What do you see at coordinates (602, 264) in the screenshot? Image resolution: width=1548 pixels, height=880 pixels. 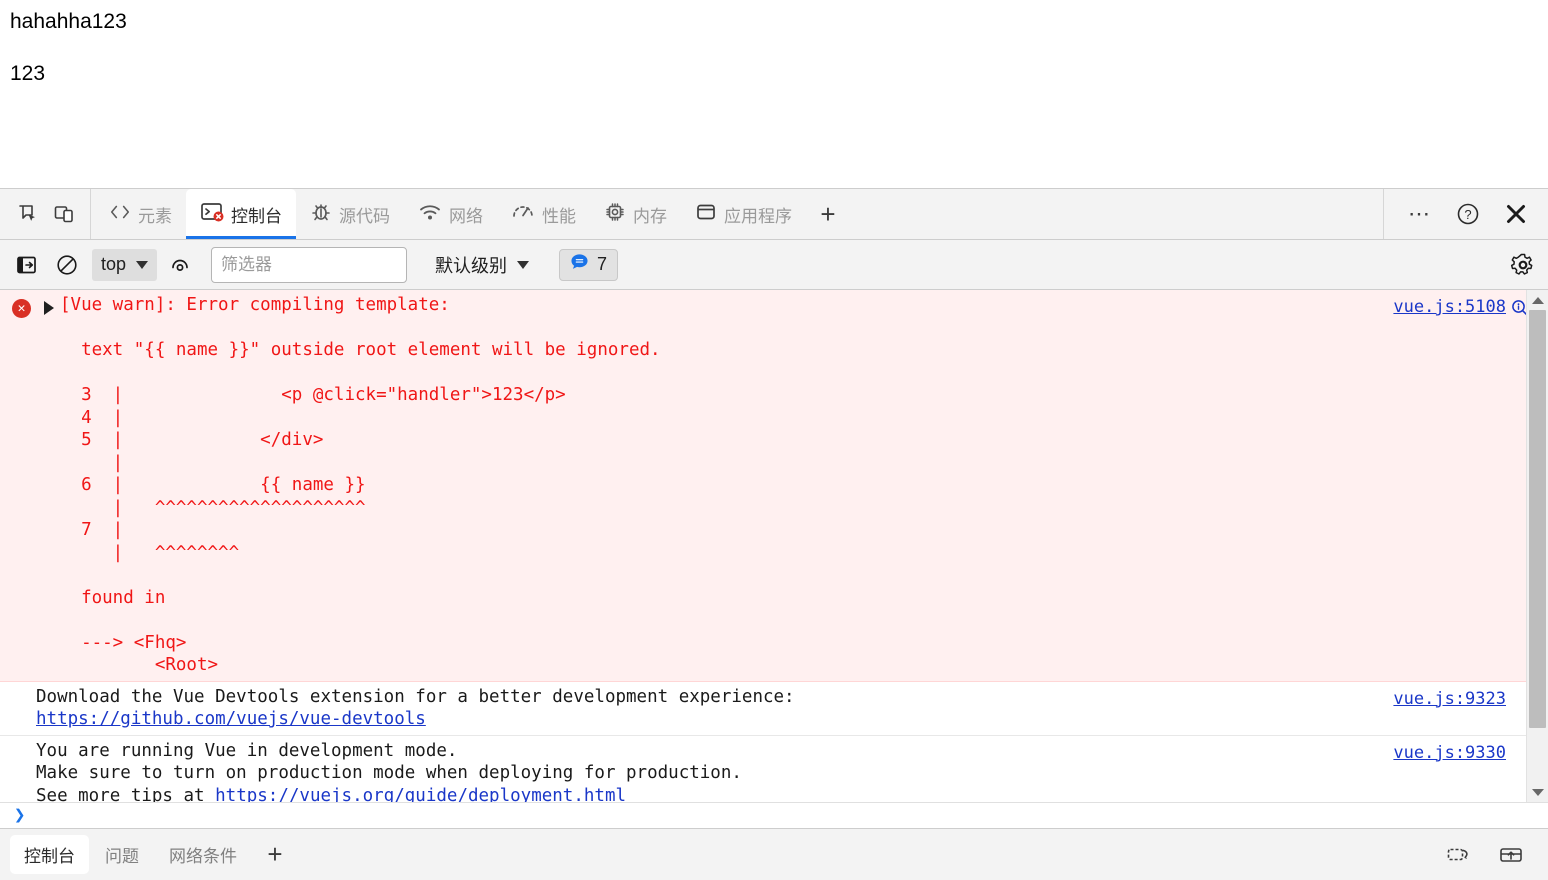 I see `message-count-value: 7` at bounding box center [602, 264].